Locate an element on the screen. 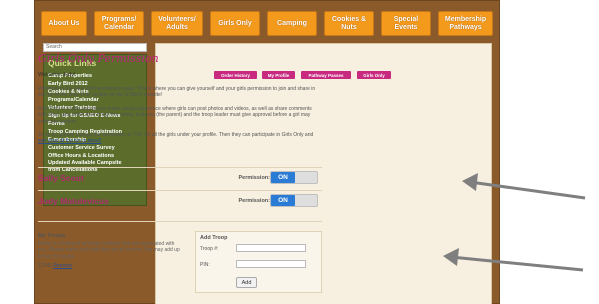  nav-girls-only: Girls Only is located at coordinates (235, 23).